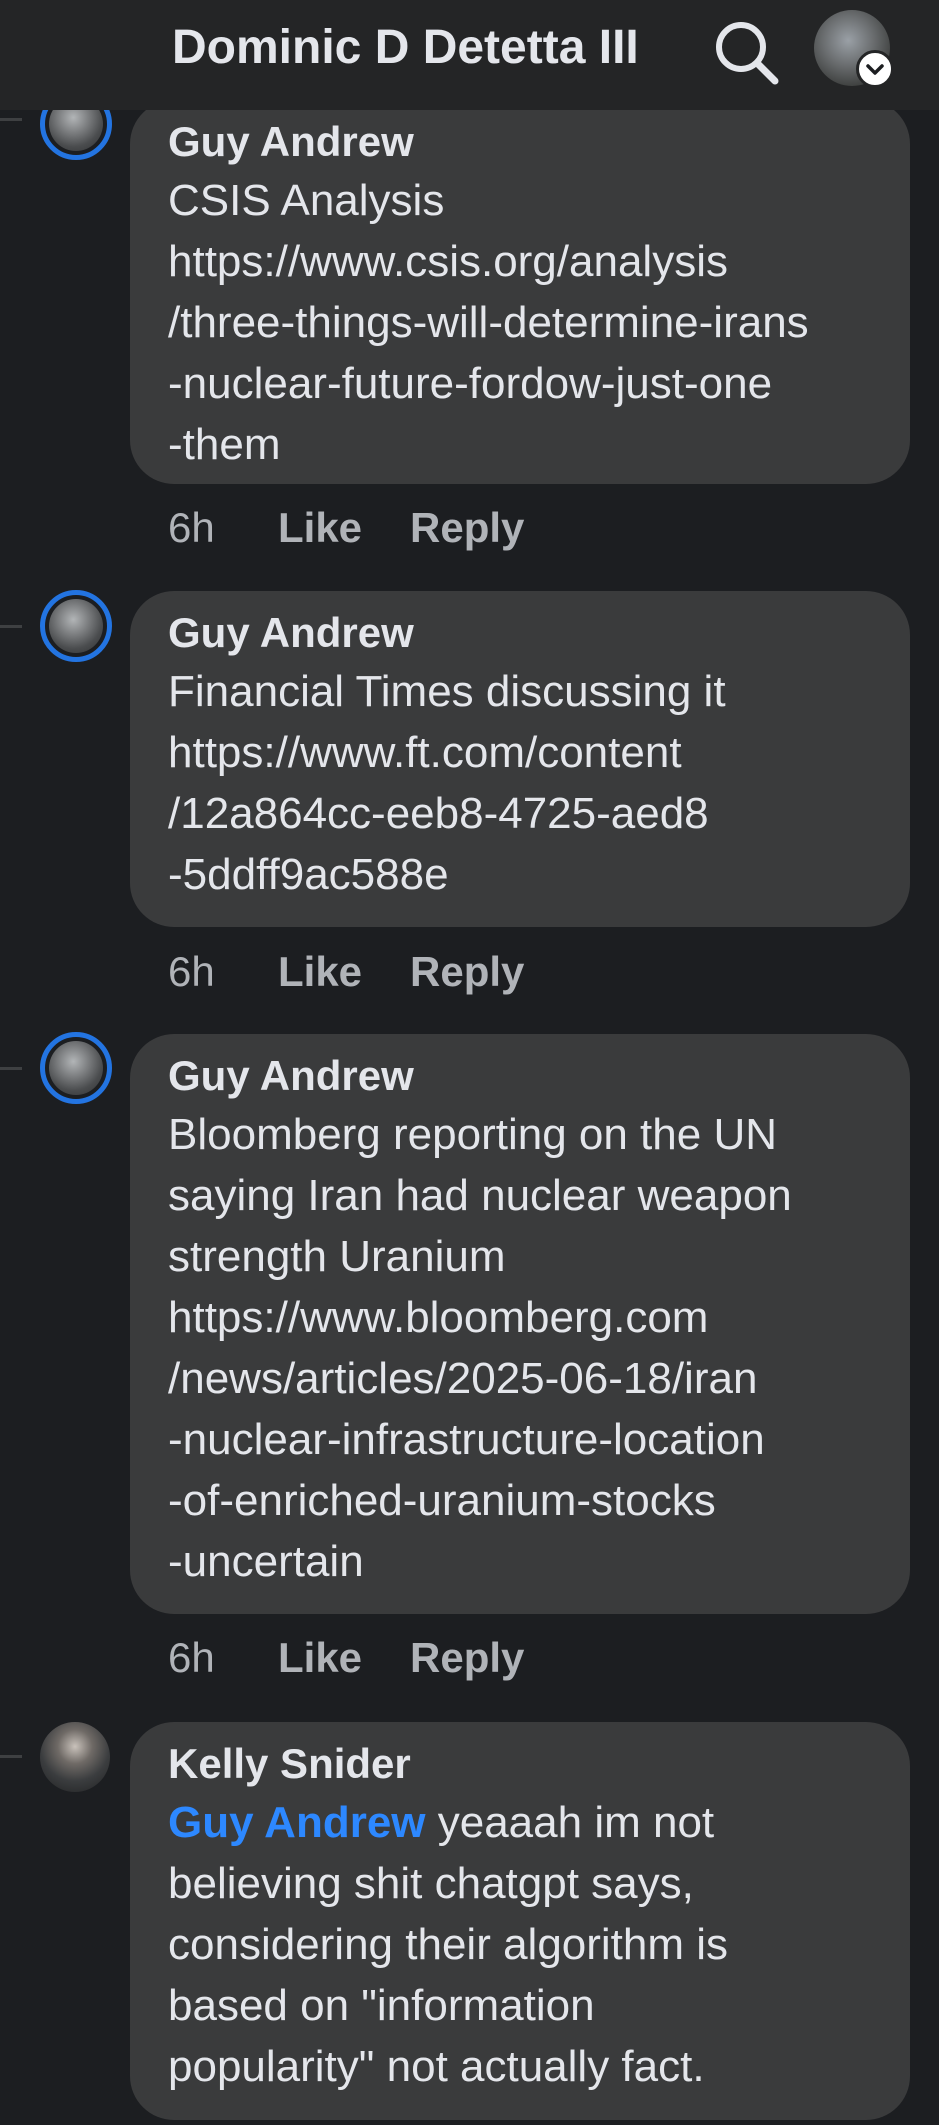  What do you see at coordinates (297, 1822) in the screenshot?
I see `mention-link: Guy Andrew` at bounding box center [297, 1822].